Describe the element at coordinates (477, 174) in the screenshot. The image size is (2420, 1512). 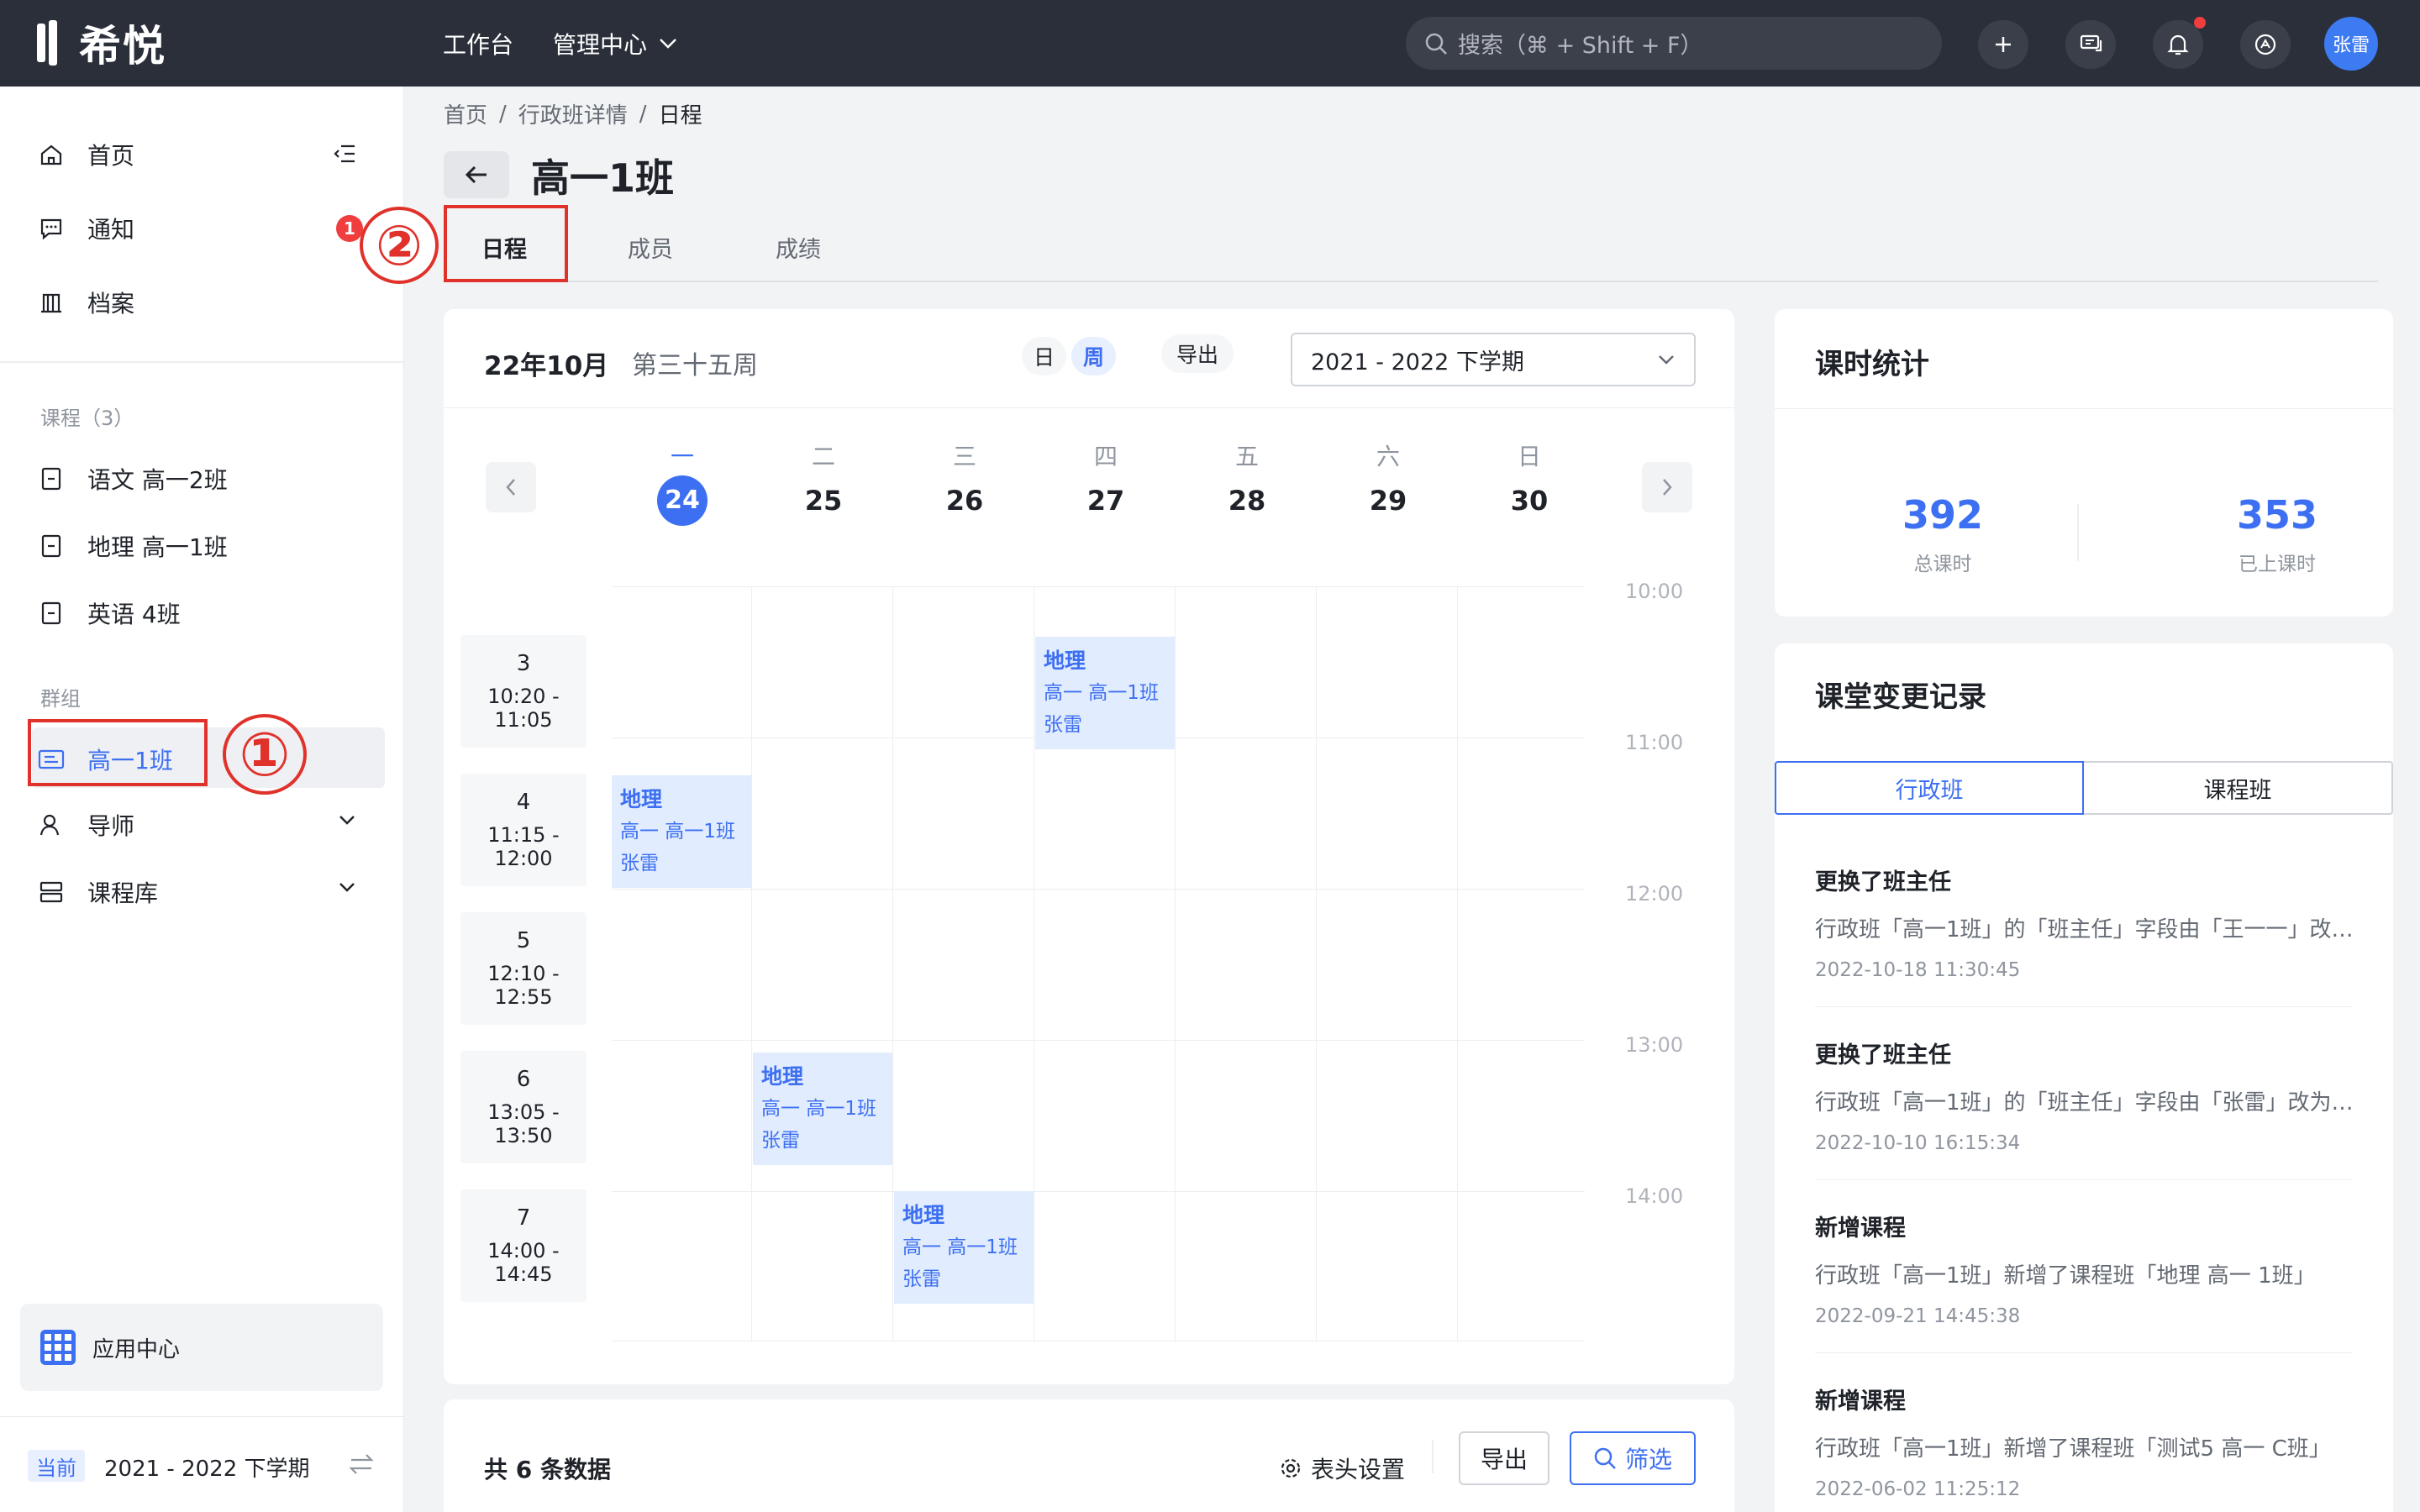
I see `back-button` at that location.